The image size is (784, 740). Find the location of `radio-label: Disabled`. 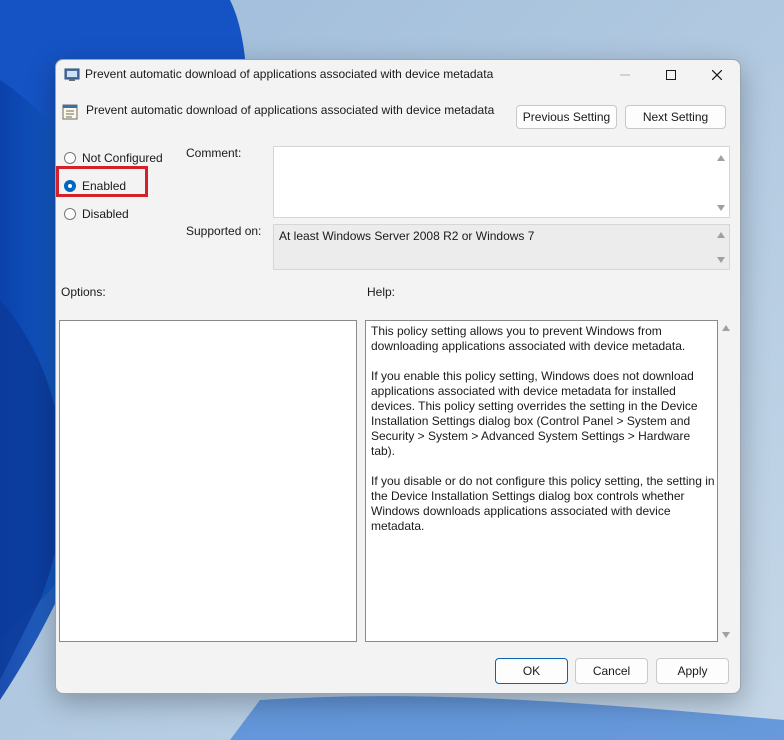

radio-label: Disabled is located at coordinates (105, 214).